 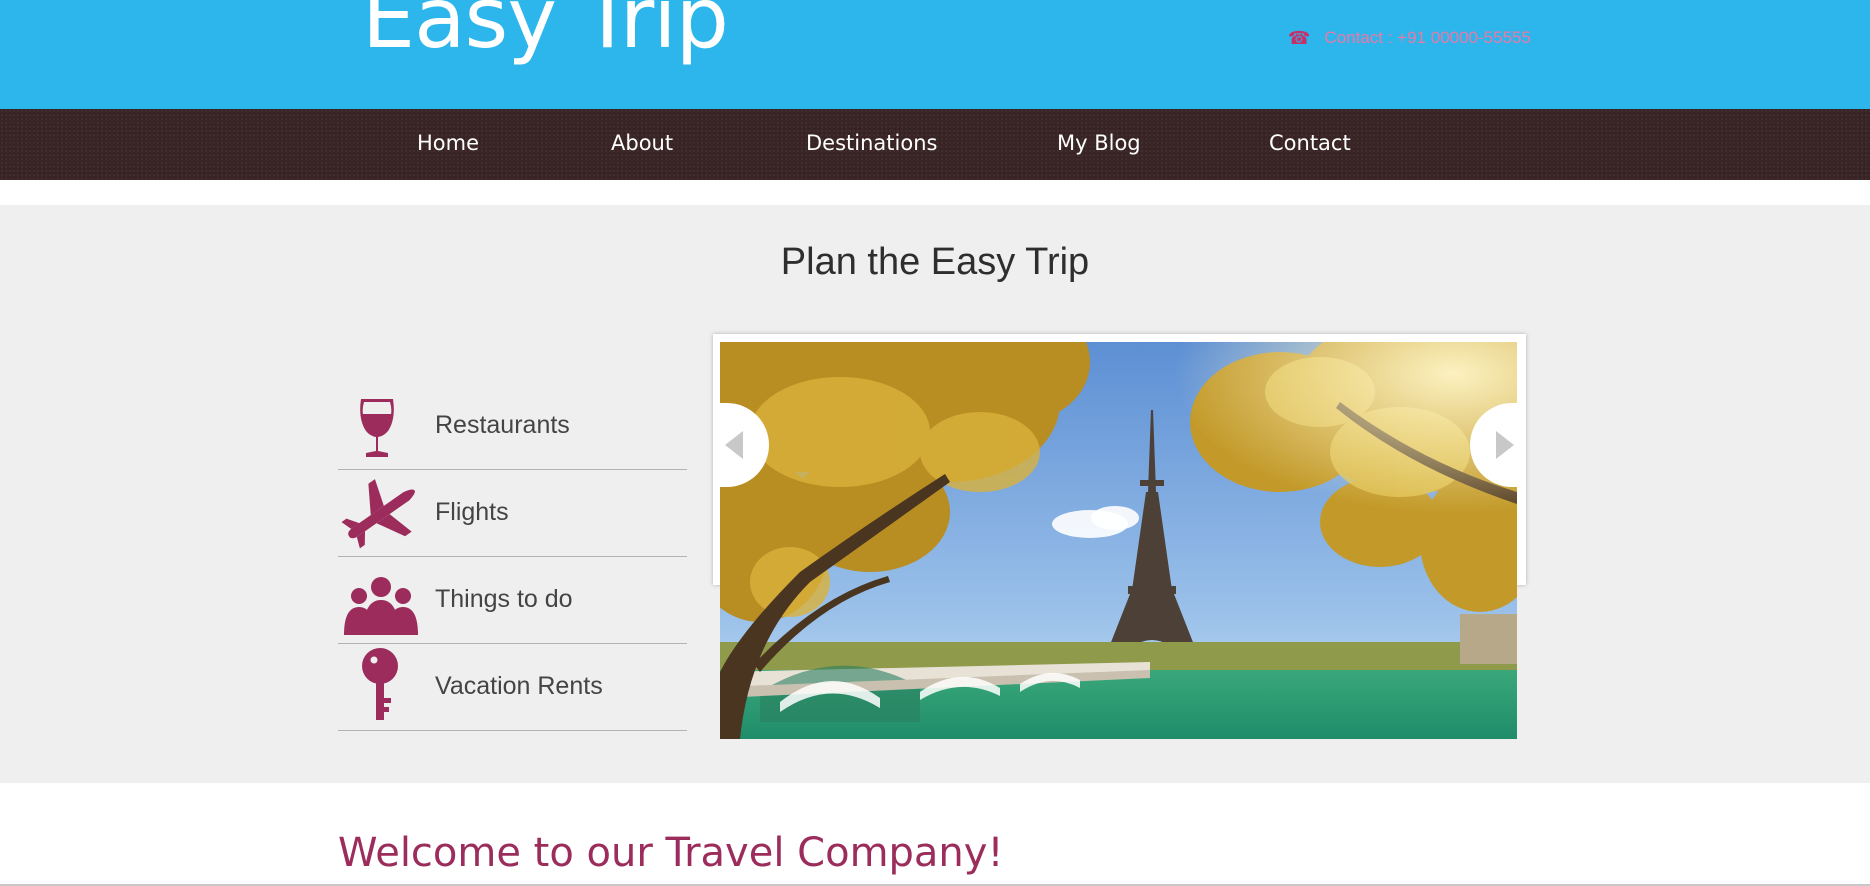 I want to click on key-icon, so click(x=381, y=687).